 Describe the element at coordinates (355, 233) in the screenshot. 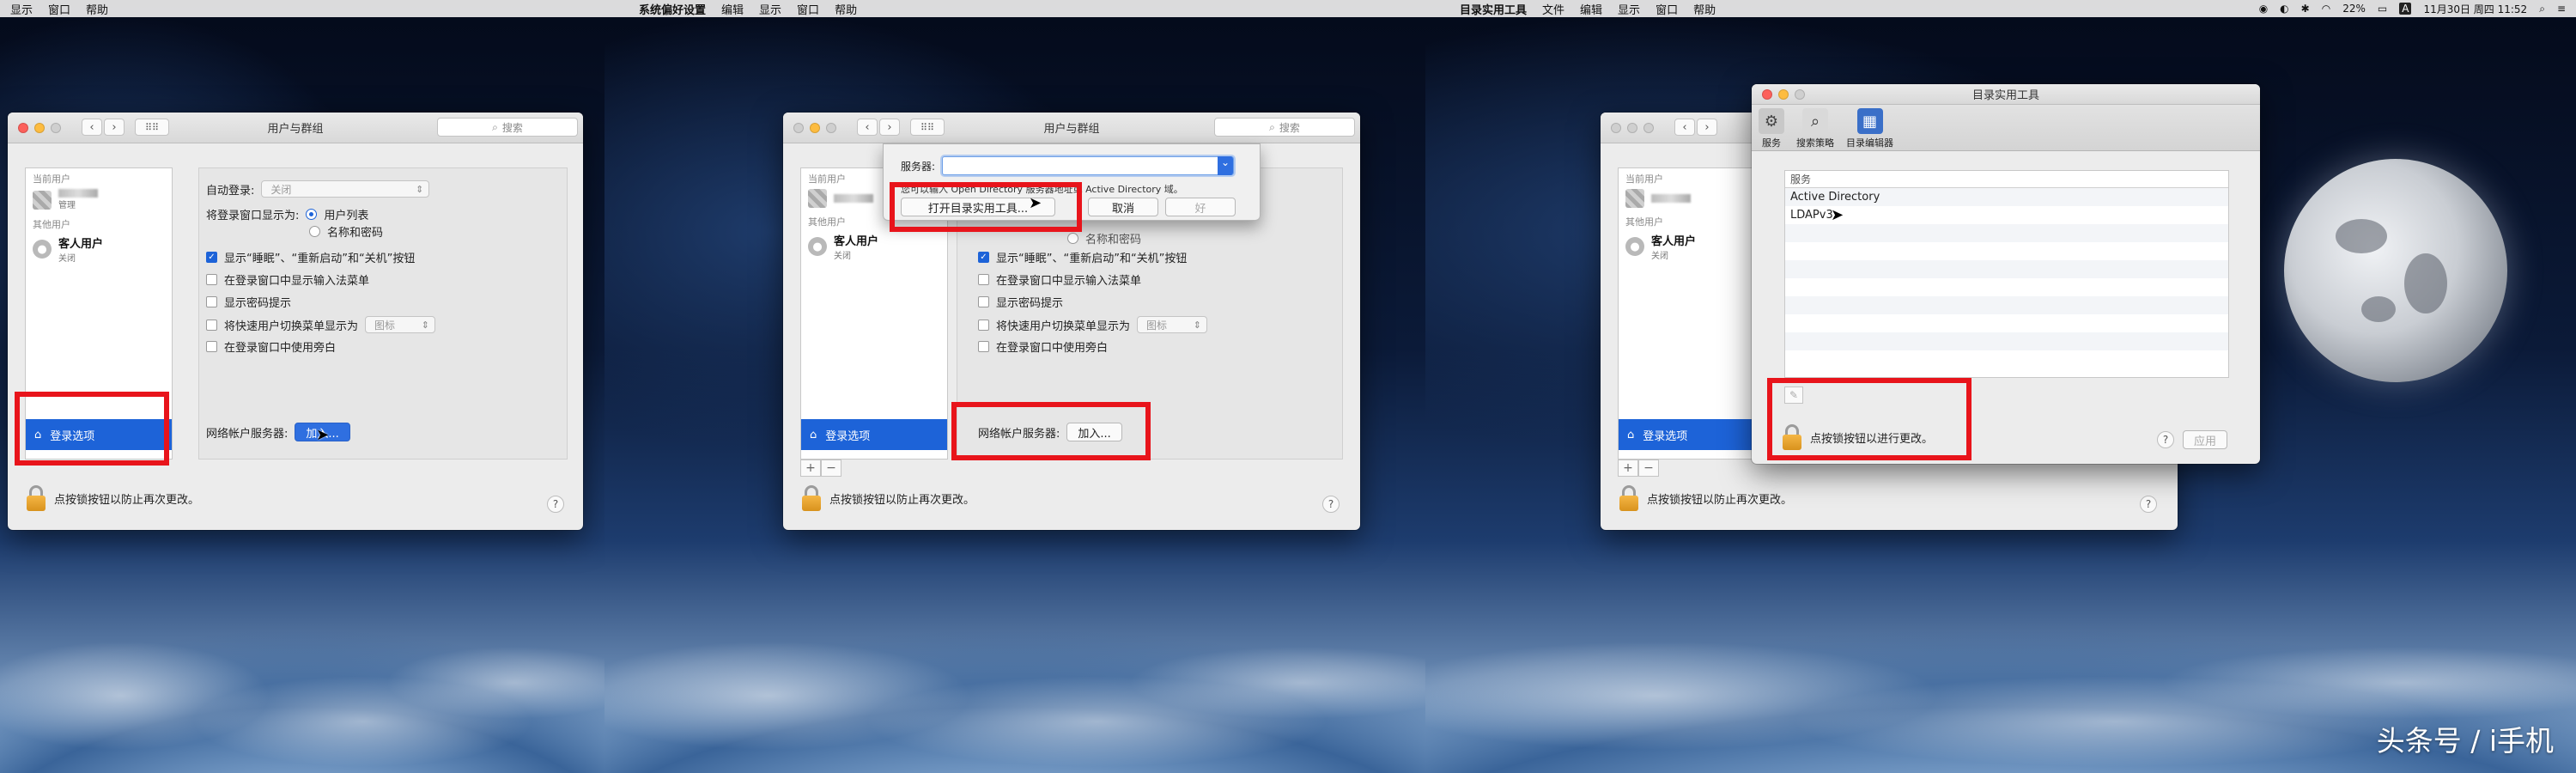

I see `radio-name-password-label: 名称和密码` at that location.